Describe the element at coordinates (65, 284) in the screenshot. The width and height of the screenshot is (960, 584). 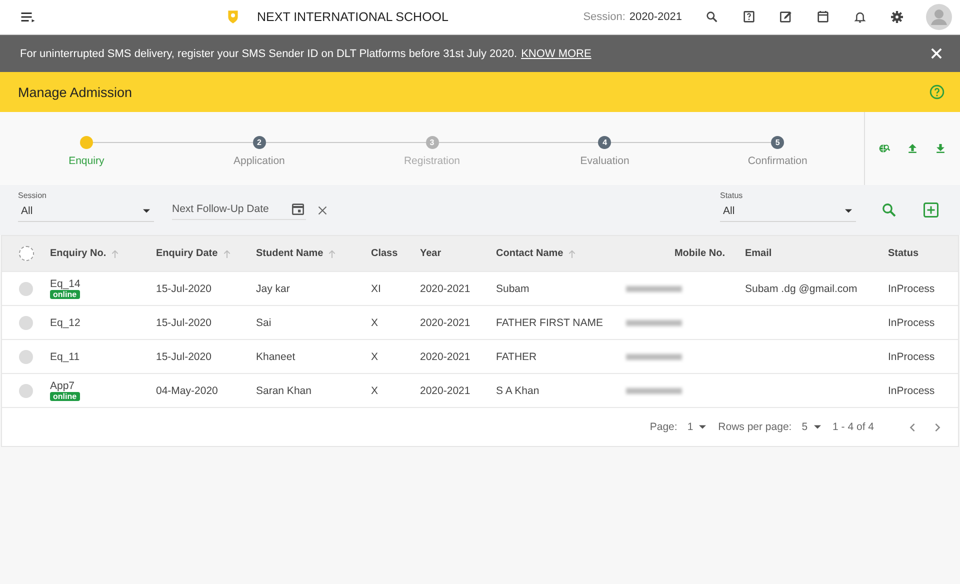
I see `table-cell: Eq_14` at that location.